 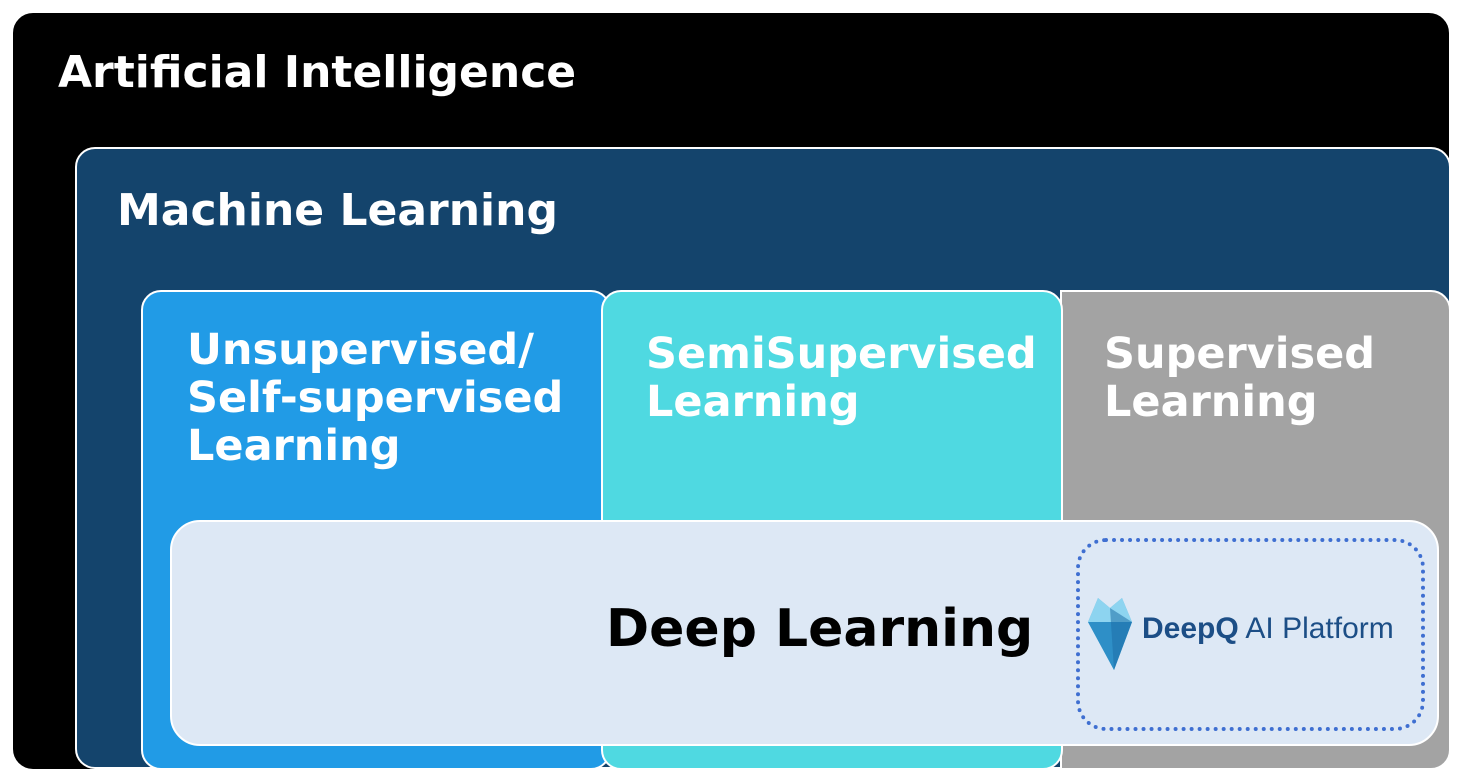 What do you see at coordinates (1240, 378) in the screenshot?
I see `supervised-learning-label: Supervised Learning` at bounding box center [1240, 378].